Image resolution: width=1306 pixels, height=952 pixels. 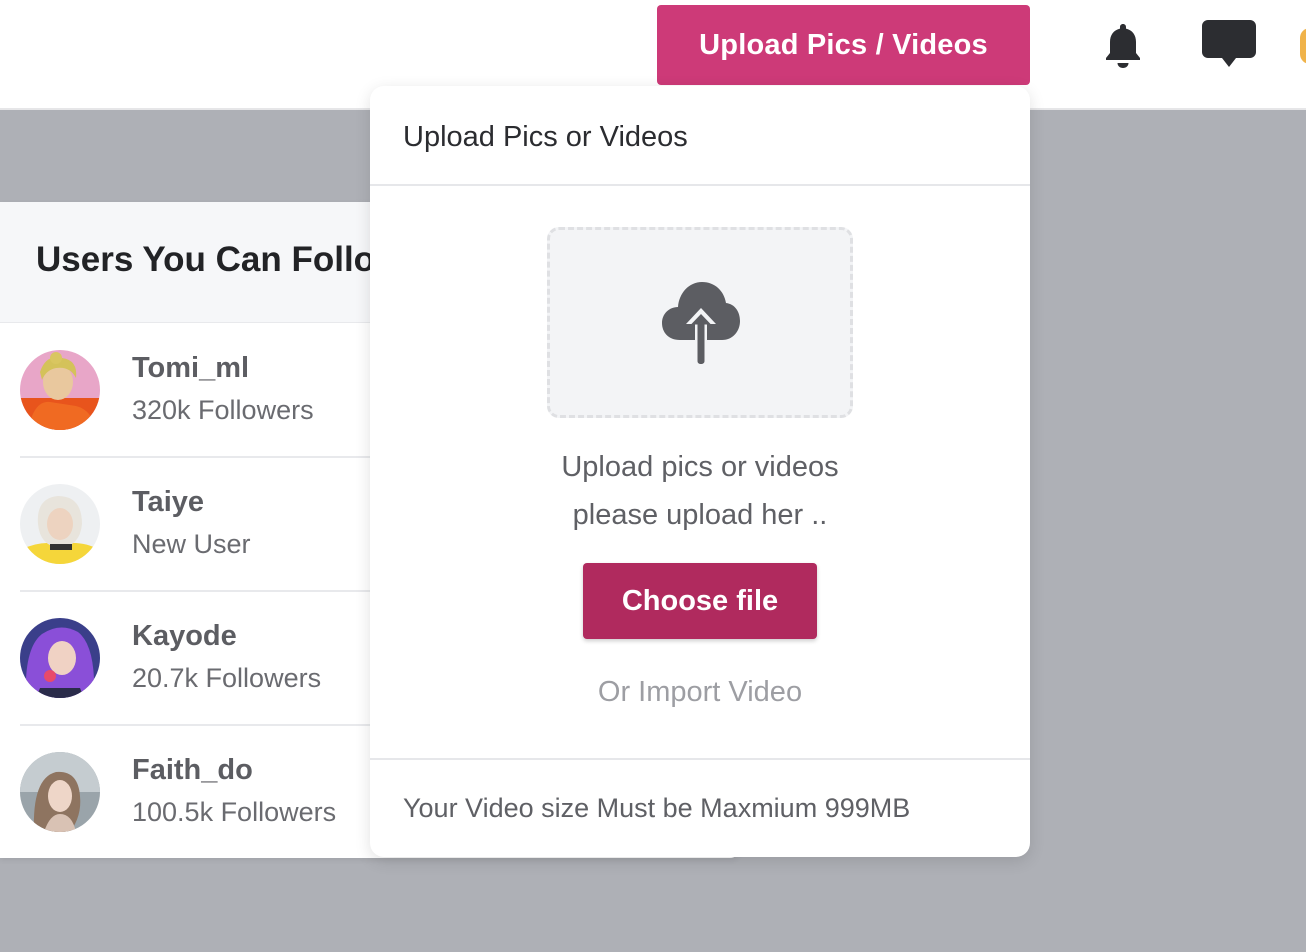 What do you see at coordinates (219, 259) in the screenshot?
I see `panel-title: Users You Can Follow` at bounding box center [219, 259].